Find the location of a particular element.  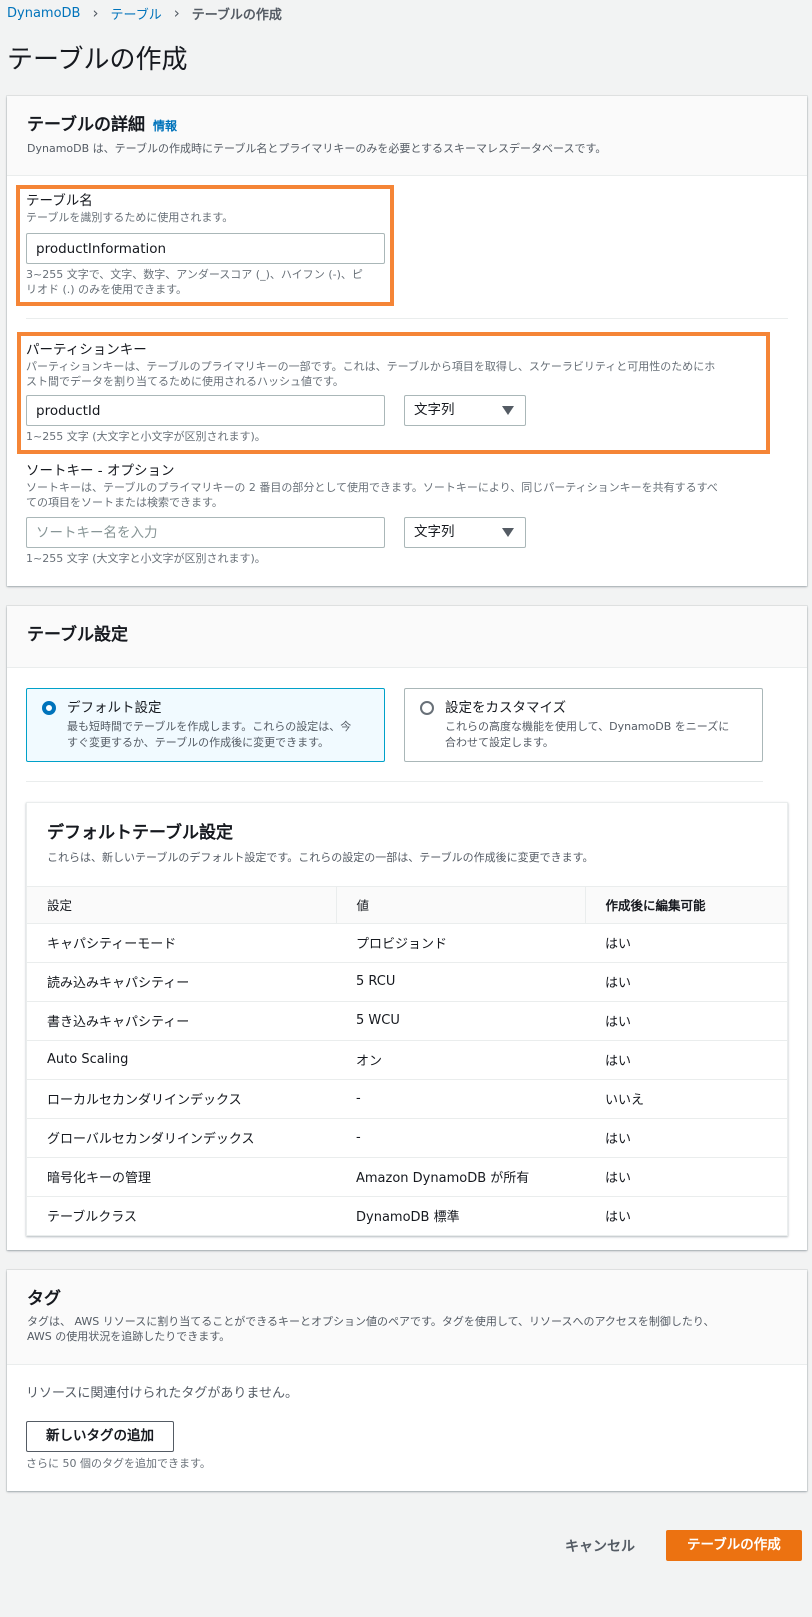

table-row: 暗号化キーの管理 Amazon DynamoDB が所有 はい is located at coordinates (407, 1177).